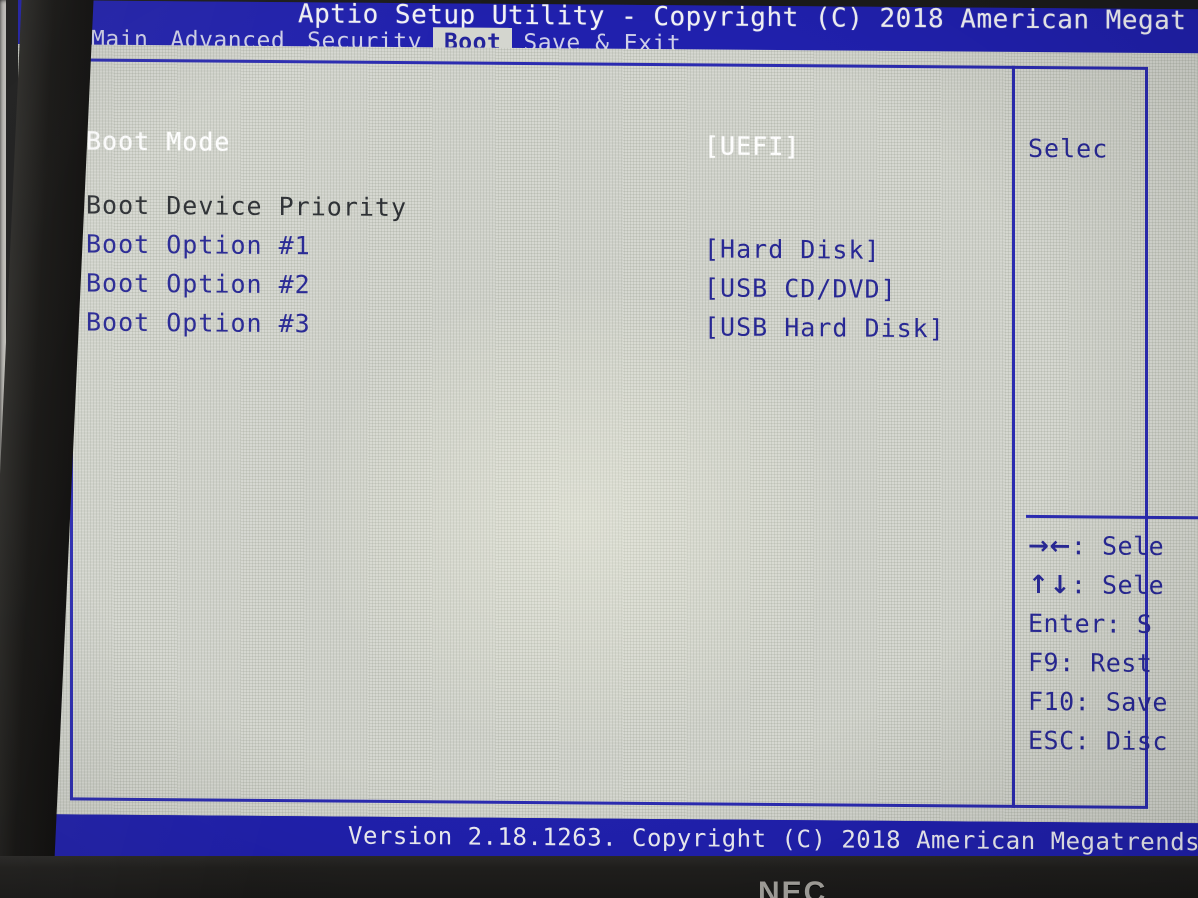 Image resolution: width=1198 pixels, height=898 pixels. Describe the element at coordinates (198, 284) in the screenshot. I see `setting-label-boot-option-2: Boot Option #2` at that location.